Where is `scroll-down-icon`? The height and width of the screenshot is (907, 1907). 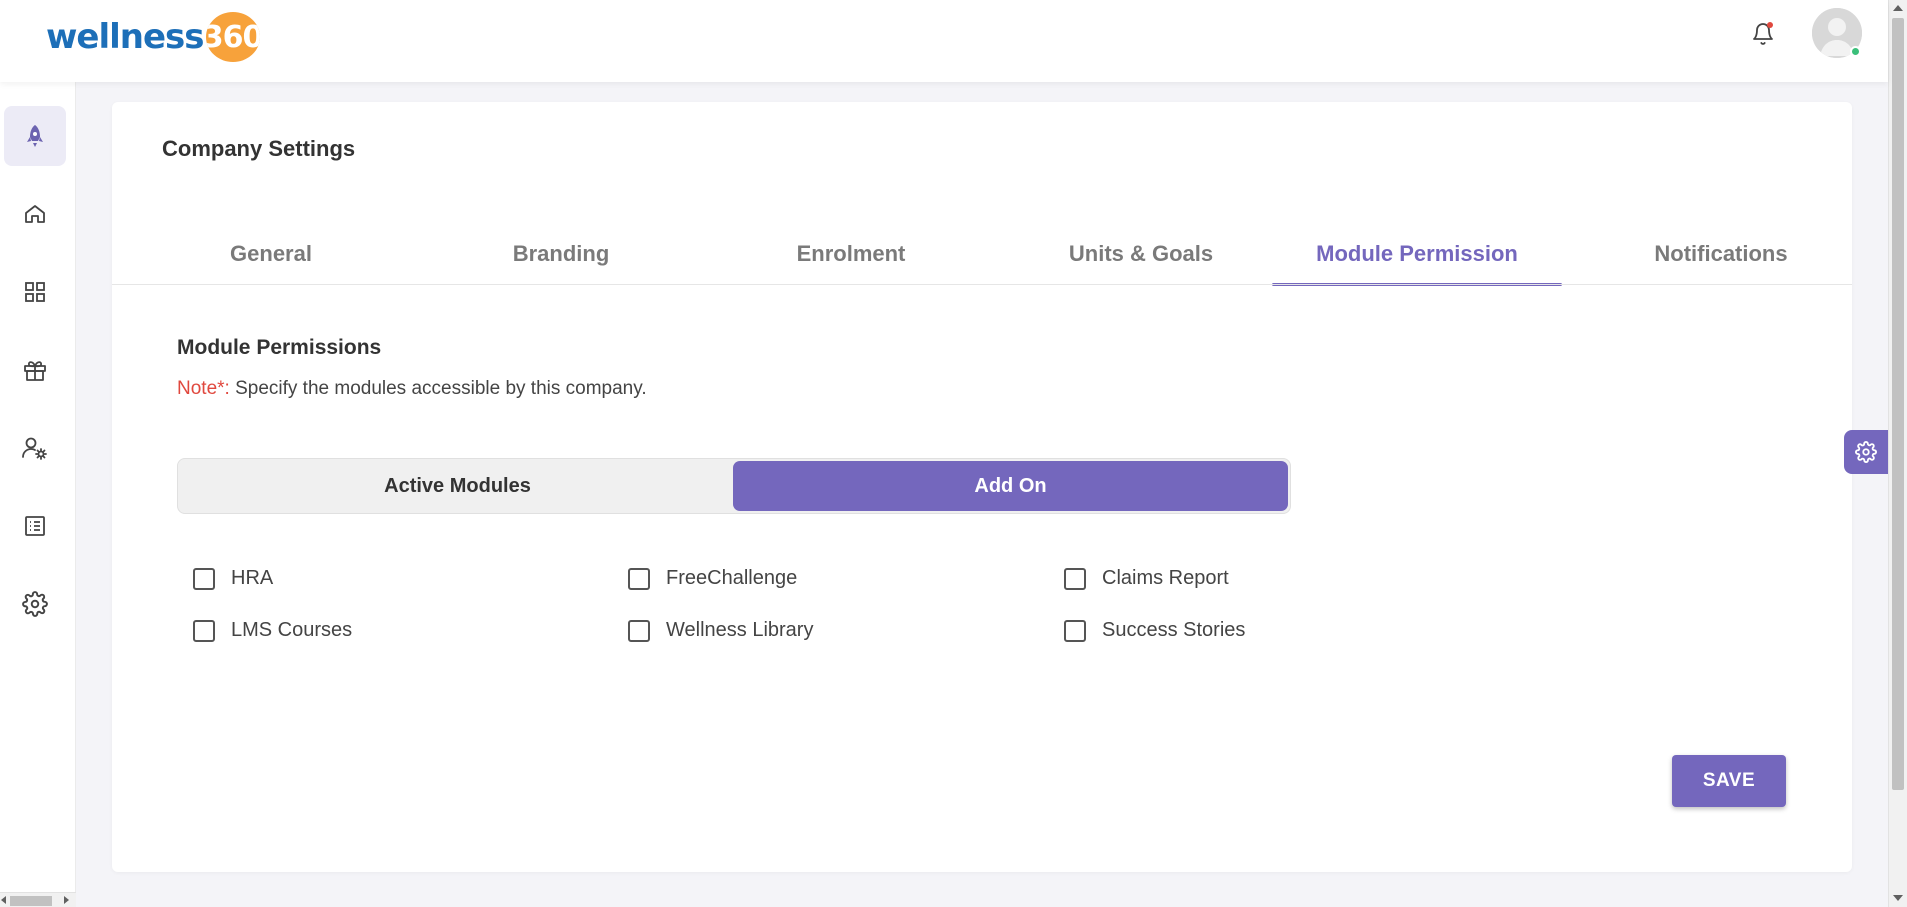
scroll-down-icon is located at coordinates (1898, 898).